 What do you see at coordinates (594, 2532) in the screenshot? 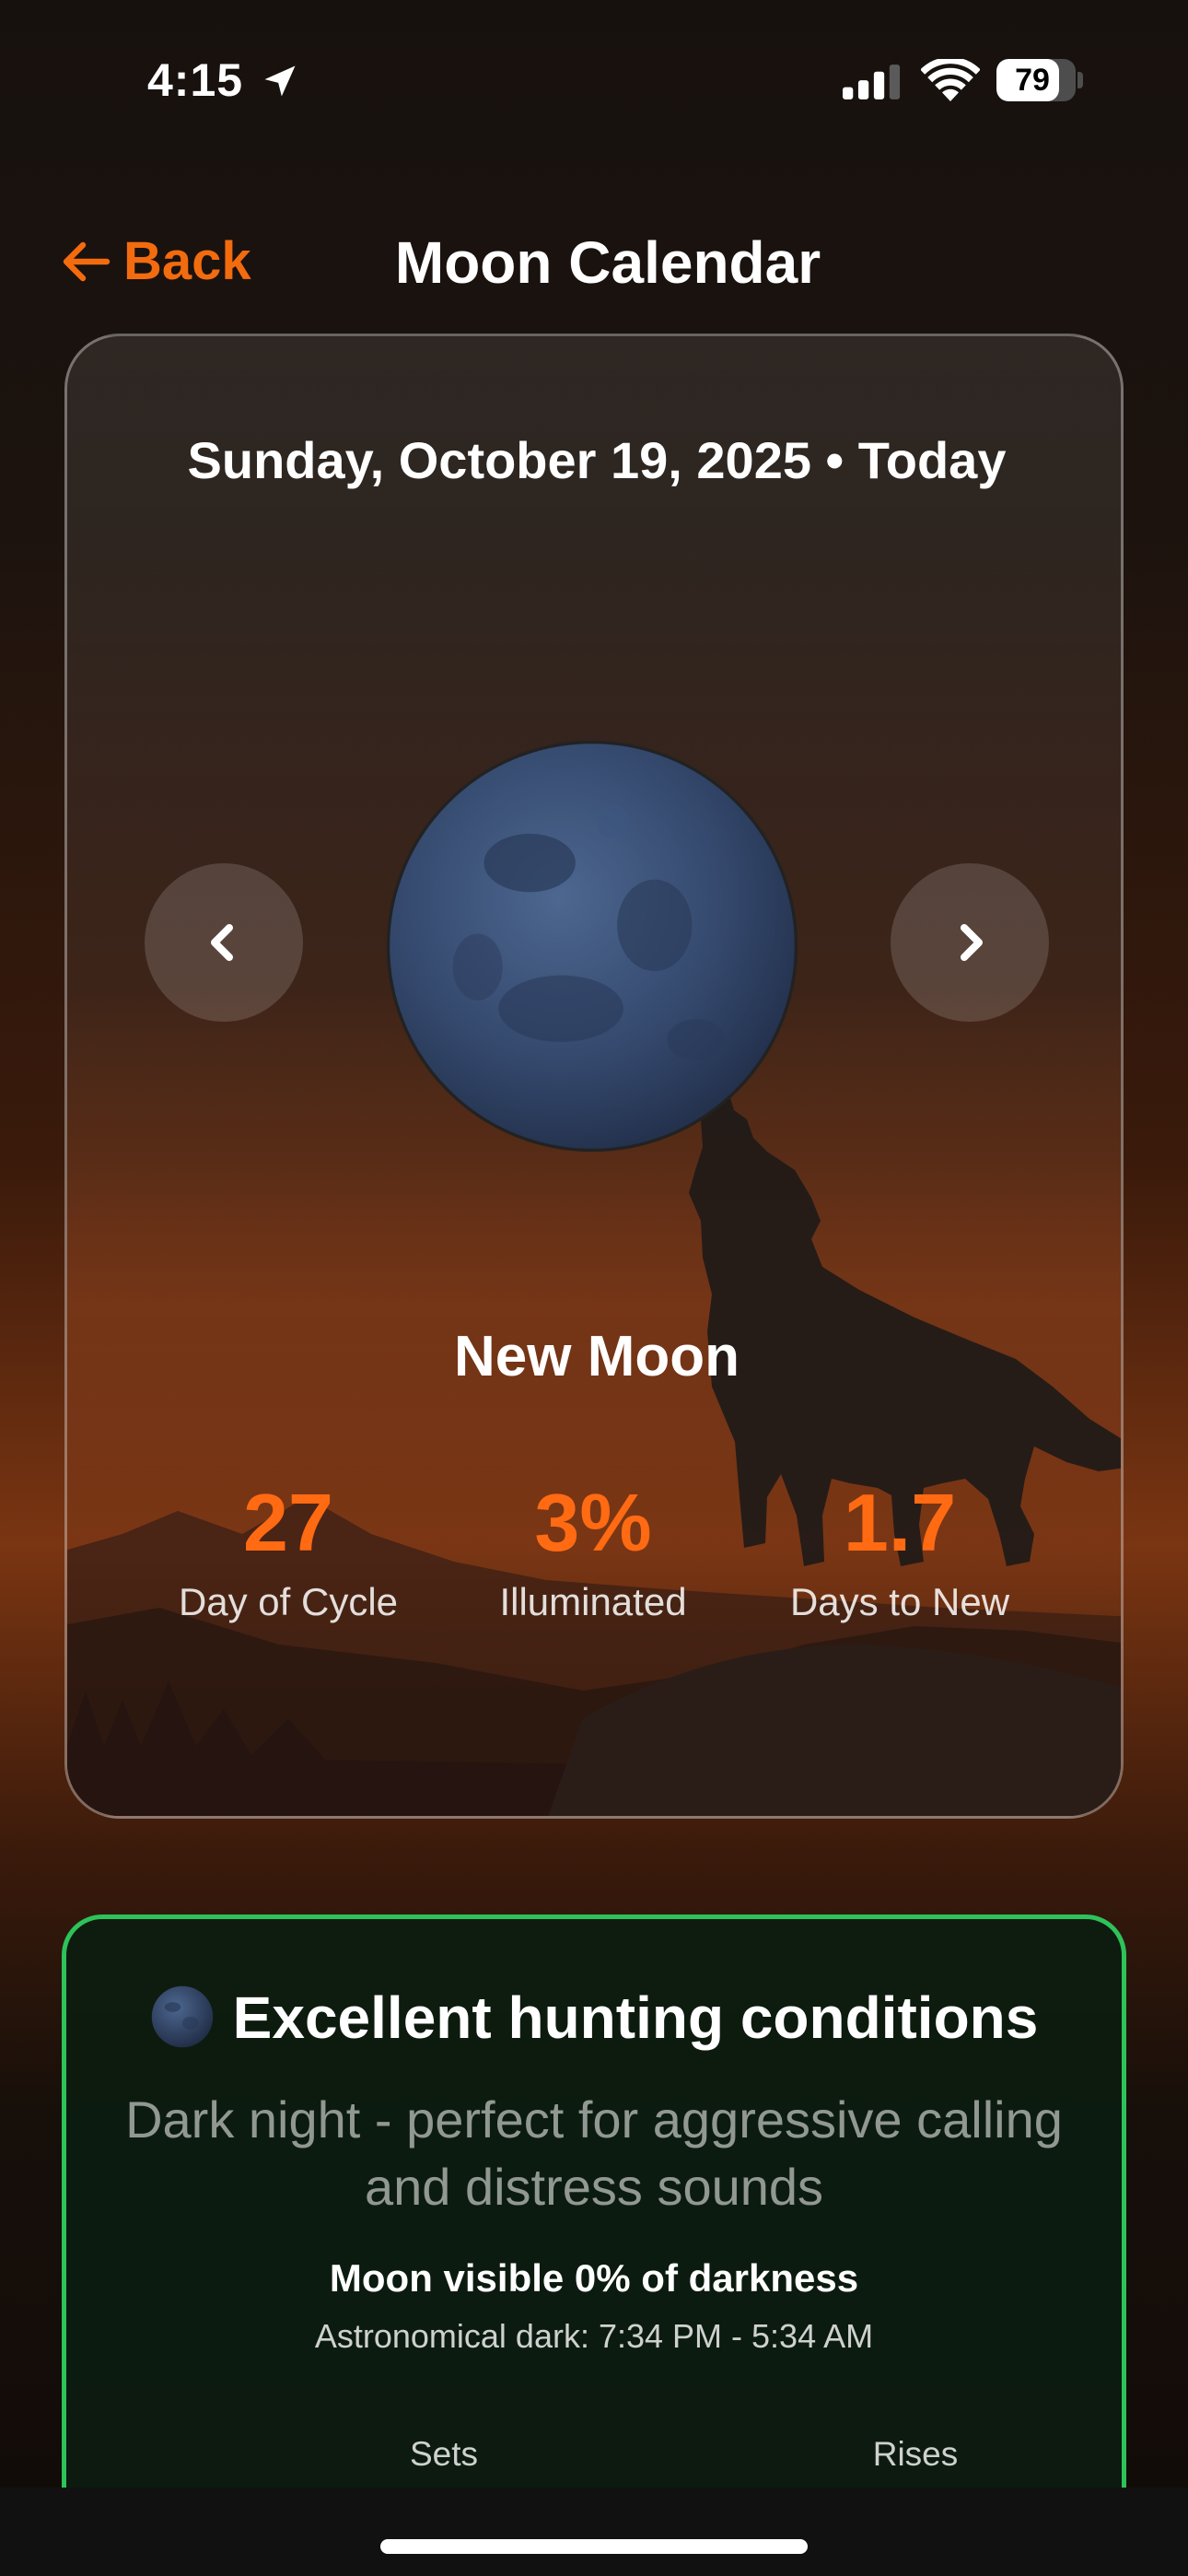
I see `bottom-safe-area` at bounding box center [594, 2532].